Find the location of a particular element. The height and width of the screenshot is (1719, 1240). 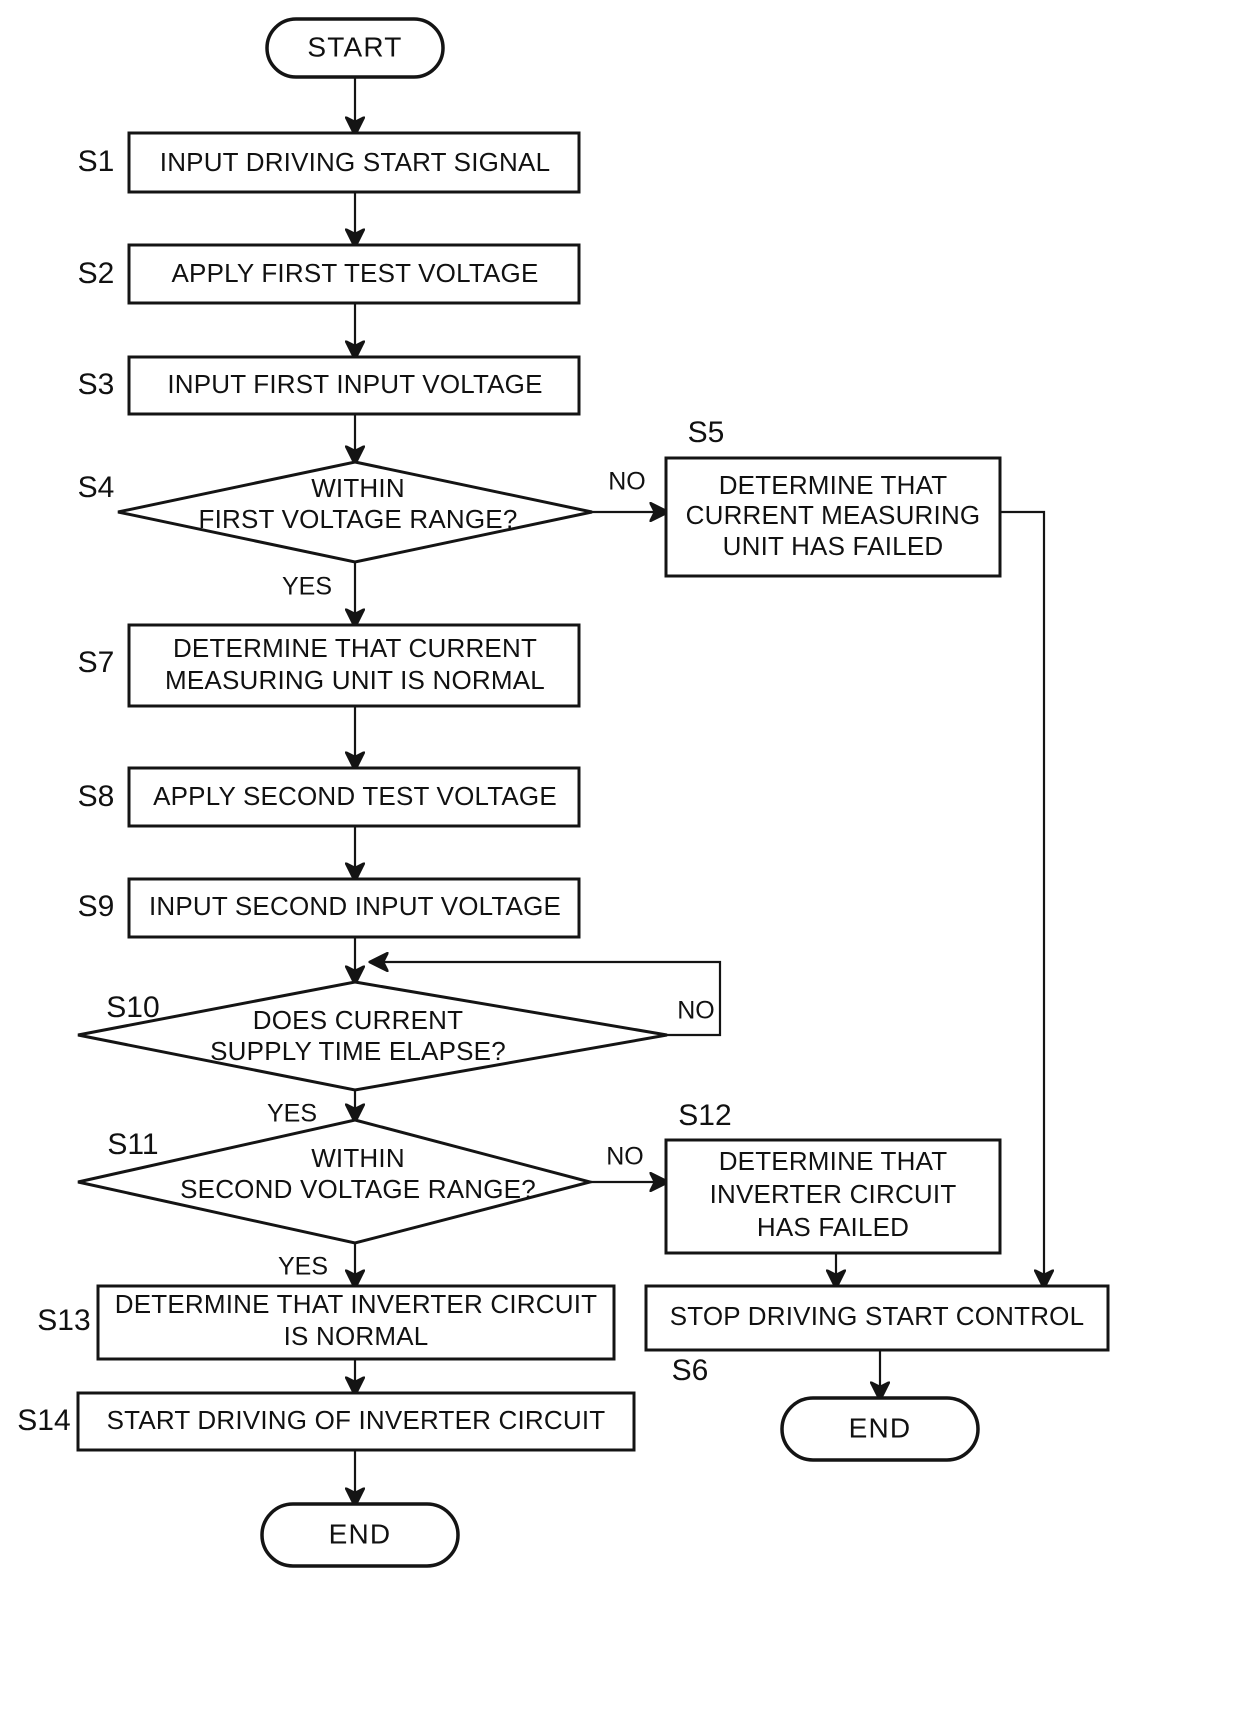

node-s8-label: APPLY SECOND TEST VOLTAGE is located at coordinates (355, 796).